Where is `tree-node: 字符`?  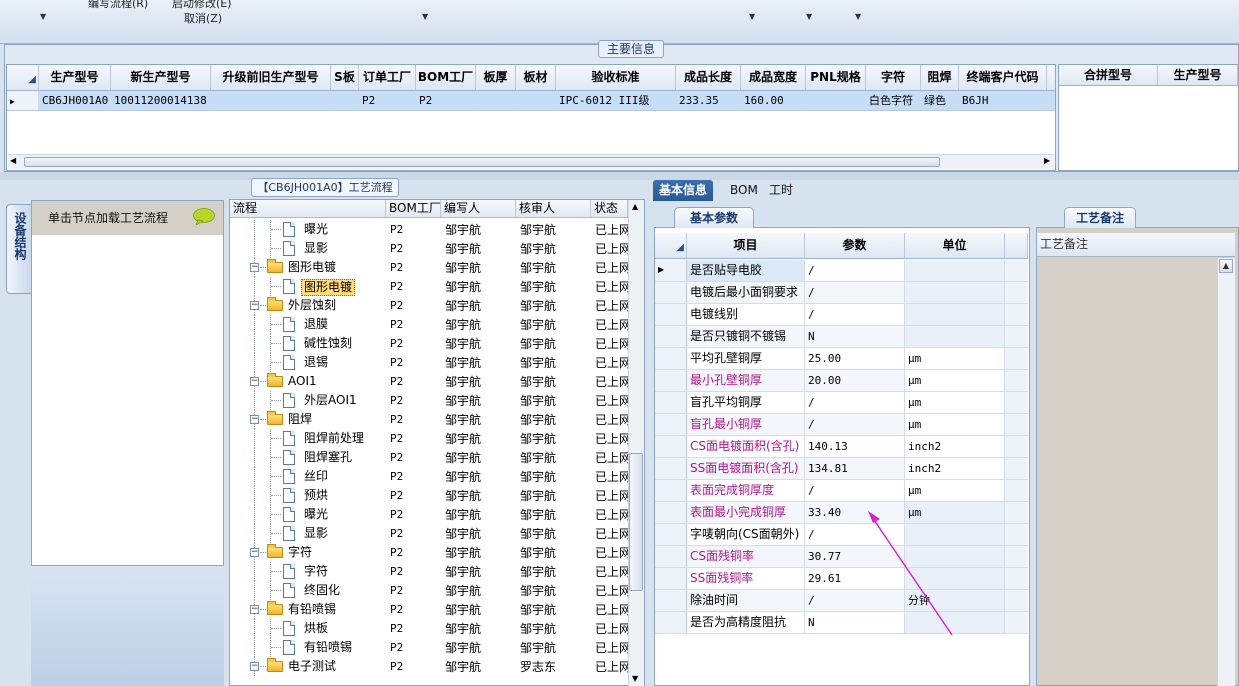
tree-node: 字符 is located at coordinates (308, 571).